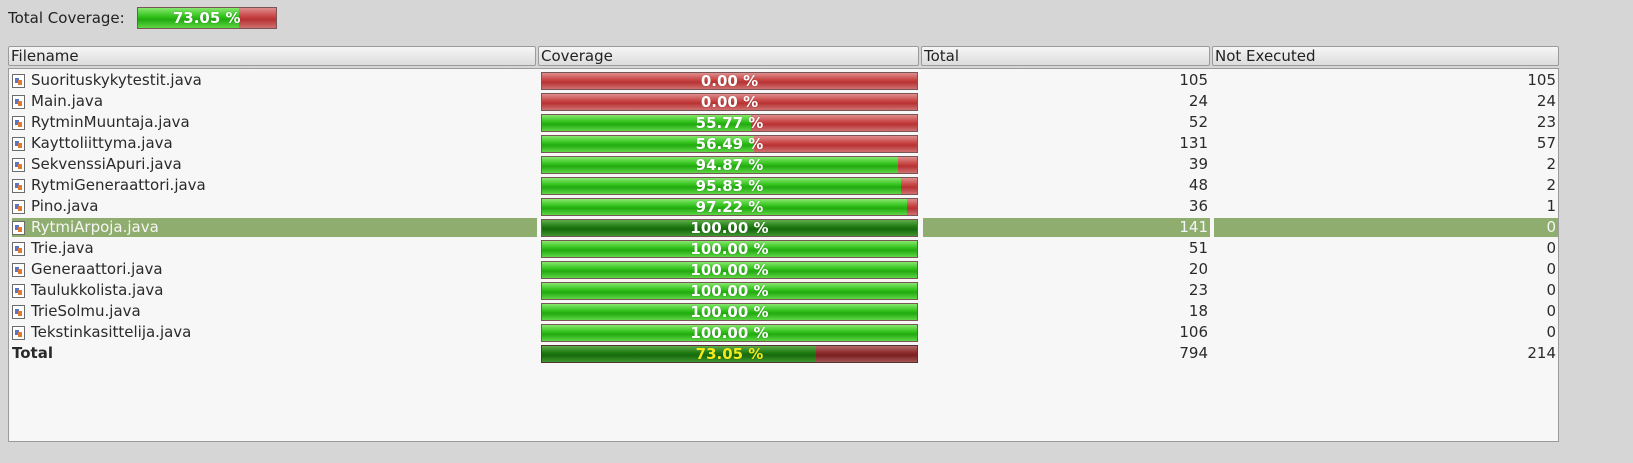  I want to click on table-row: RytmiArpoja.java 100.00 % 141 0, so click(783, 227).